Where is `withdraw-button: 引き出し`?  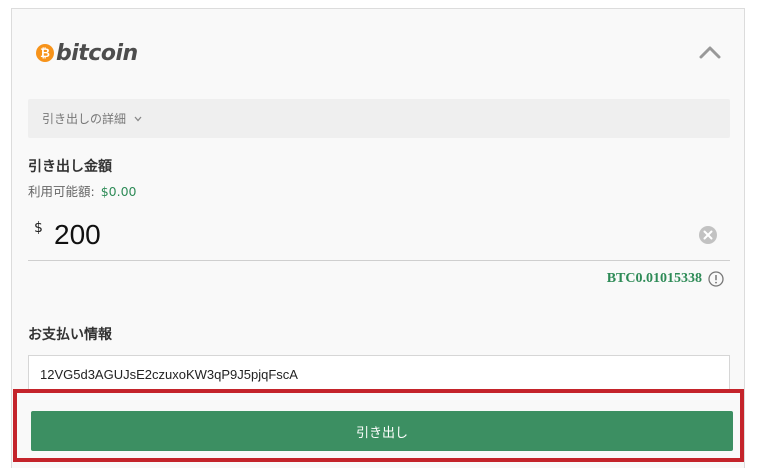
withdraw-button: 引き出し is located at coordinates (382, 431).